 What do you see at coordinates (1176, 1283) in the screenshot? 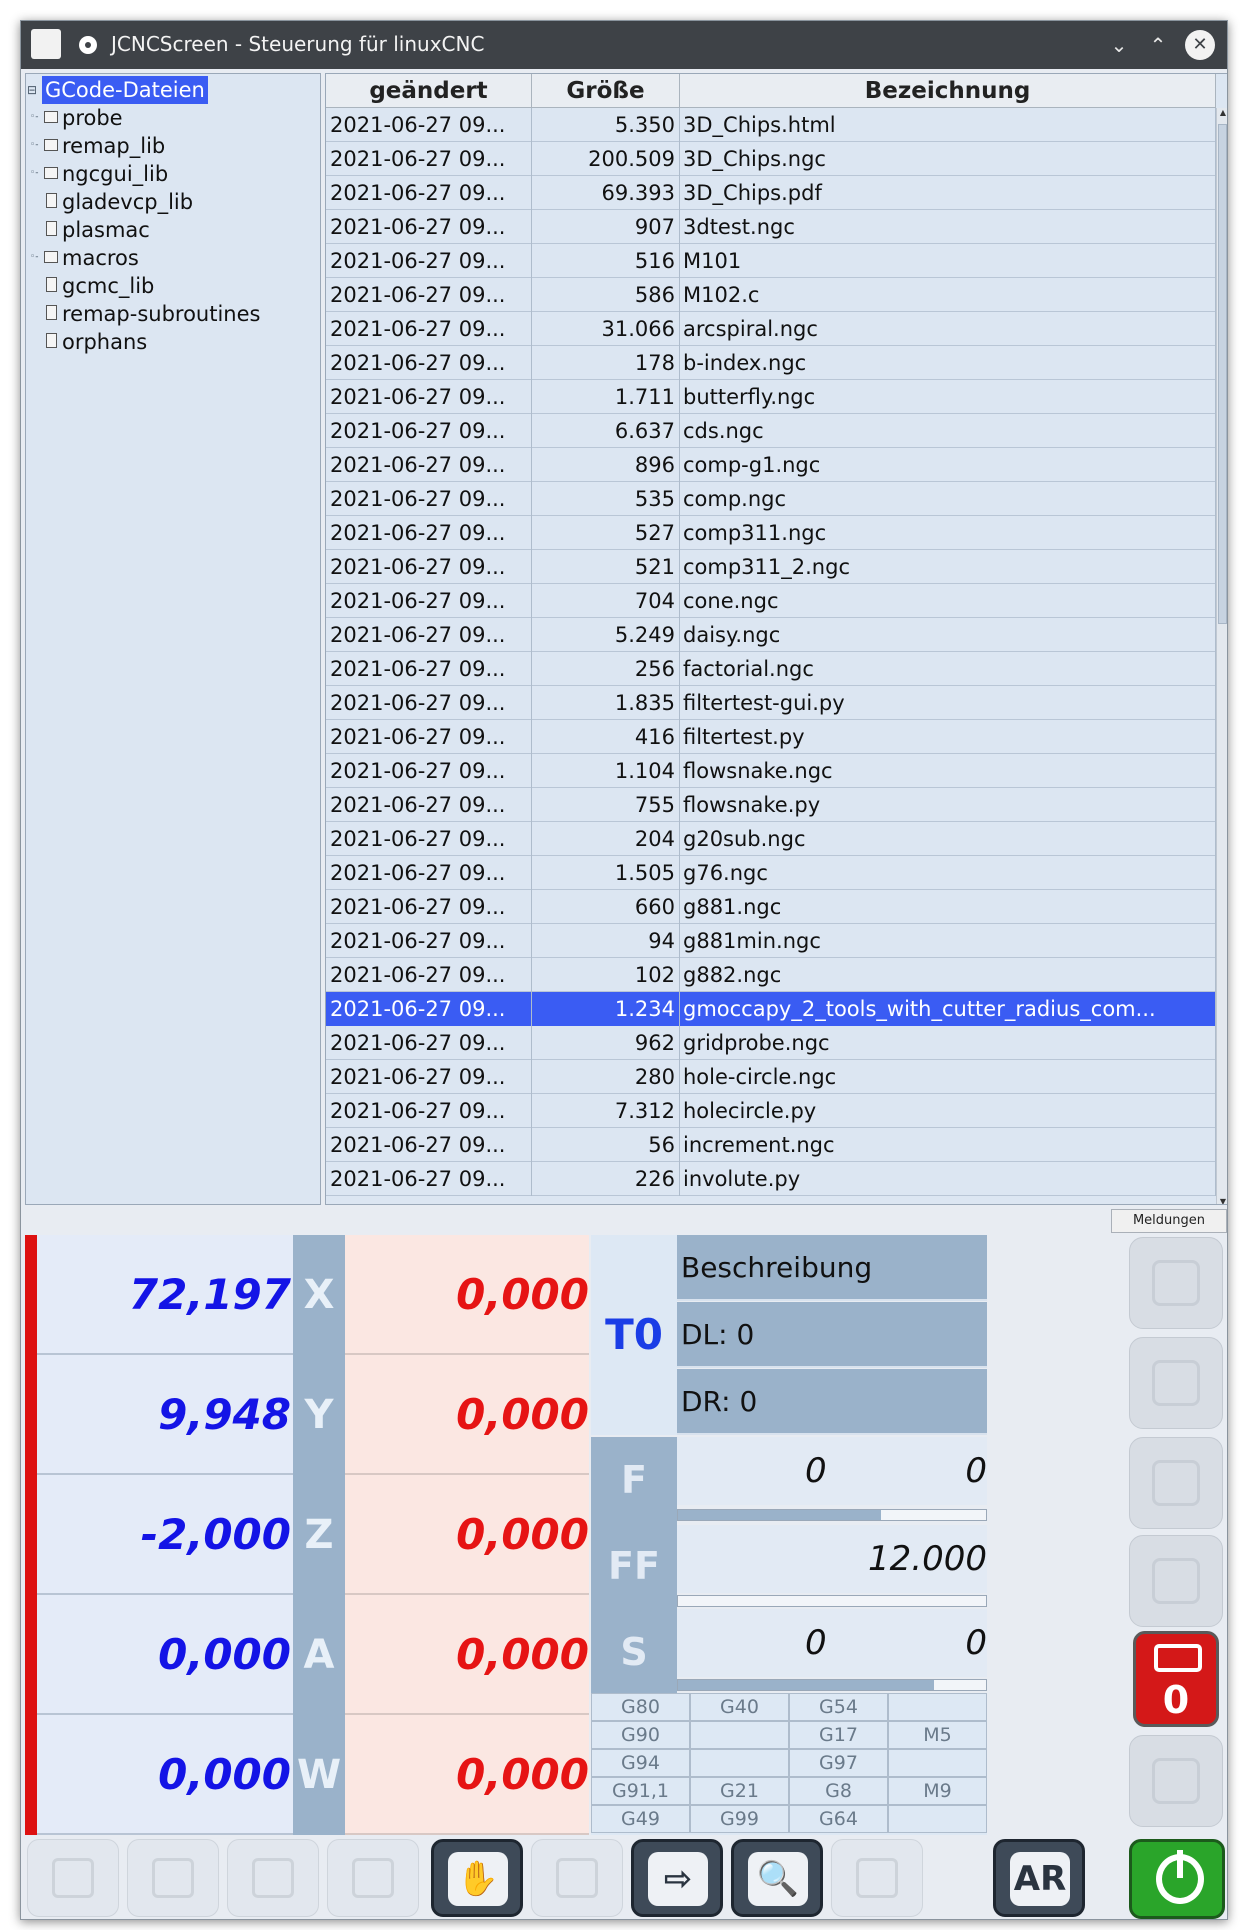
I see `mdi-button` at bounding box center [1176, 1283].